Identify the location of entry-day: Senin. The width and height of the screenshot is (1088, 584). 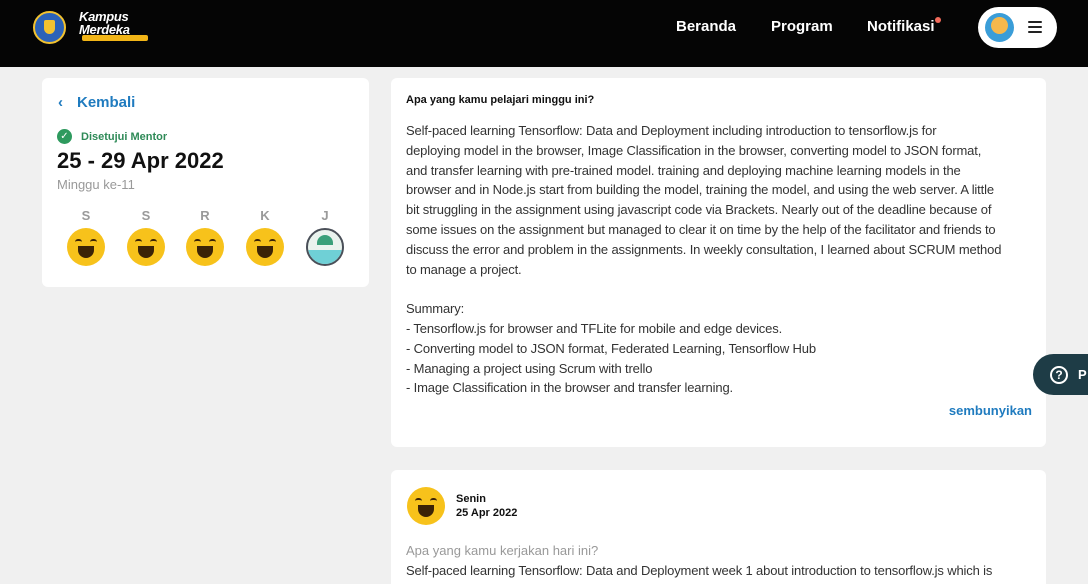
(471, 499).